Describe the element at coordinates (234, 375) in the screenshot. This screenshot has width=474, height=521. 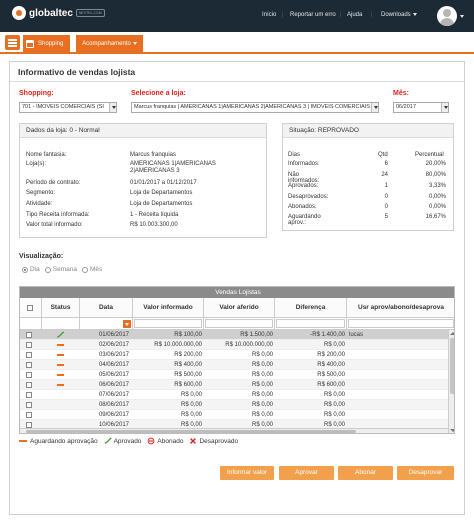
I see `table-row: 05/06/2017 R$ 500,00 R$ 0,00 R$ 500,00` at that location.